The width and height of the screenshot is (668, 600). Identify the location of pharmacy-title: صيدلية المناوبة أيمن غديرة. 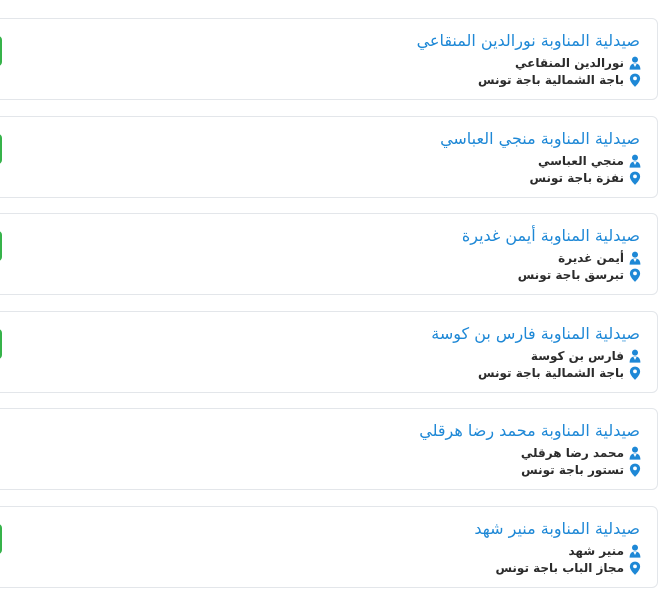
(551, 236).